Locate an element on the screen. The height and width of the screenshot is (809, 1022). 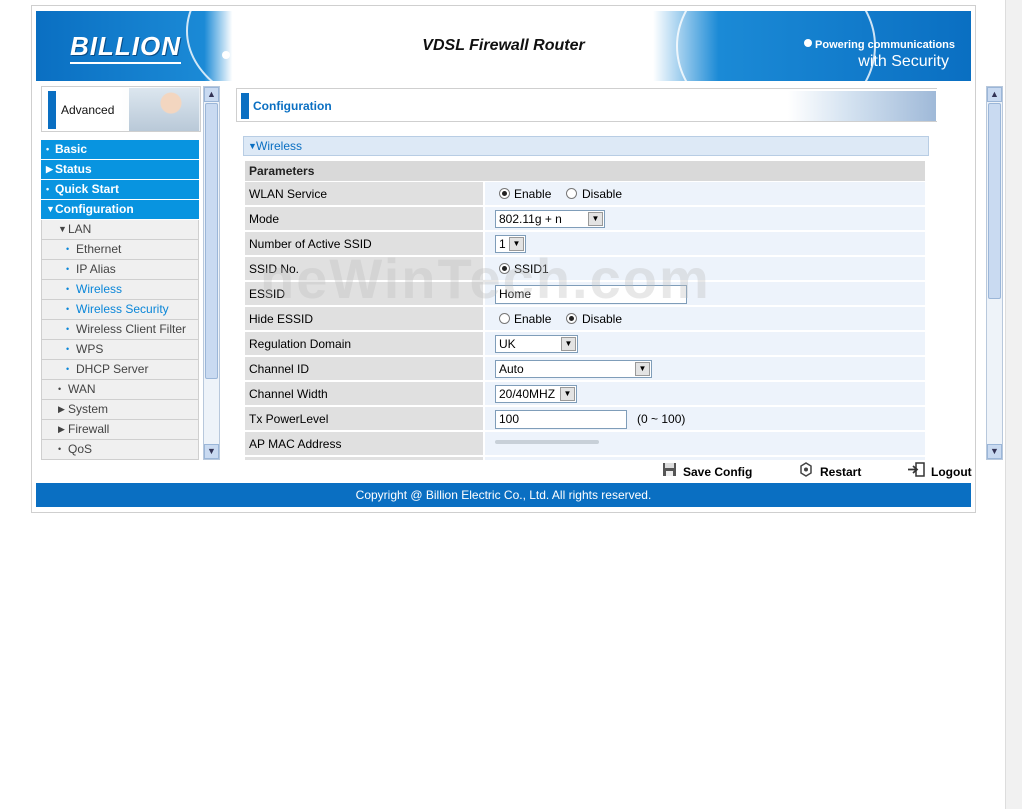
row-label is located at coordinates (364, 458).